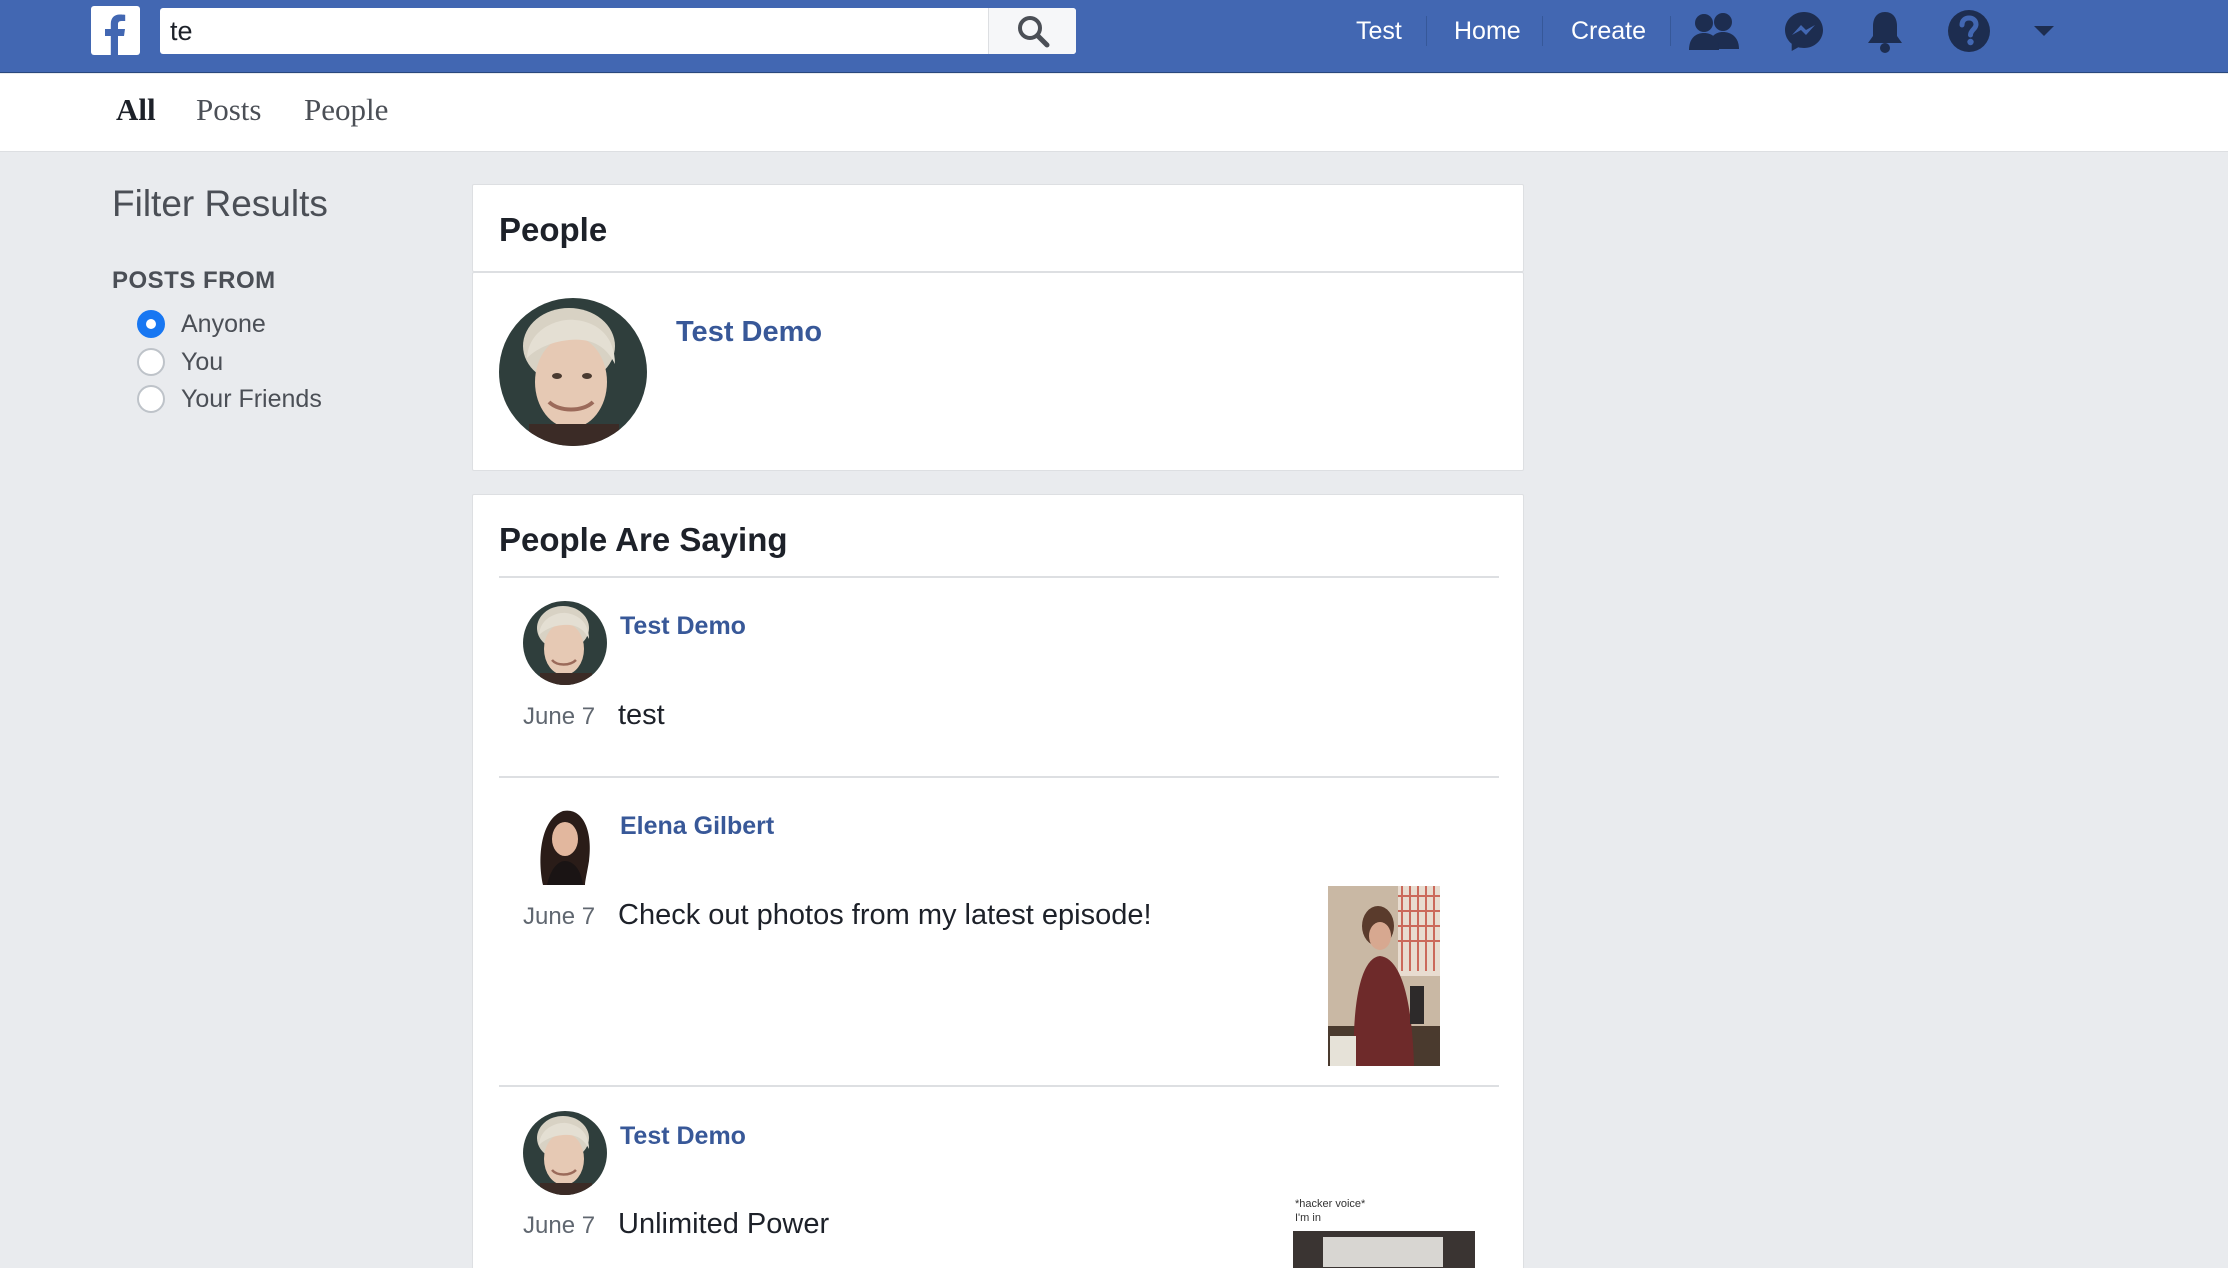 This screenshot has width=2228, height=1268. What do you see at coordinates (1487, 31) in the screenshot?
I see `nav-home-link: Home` at bounding box center [1487, 31].